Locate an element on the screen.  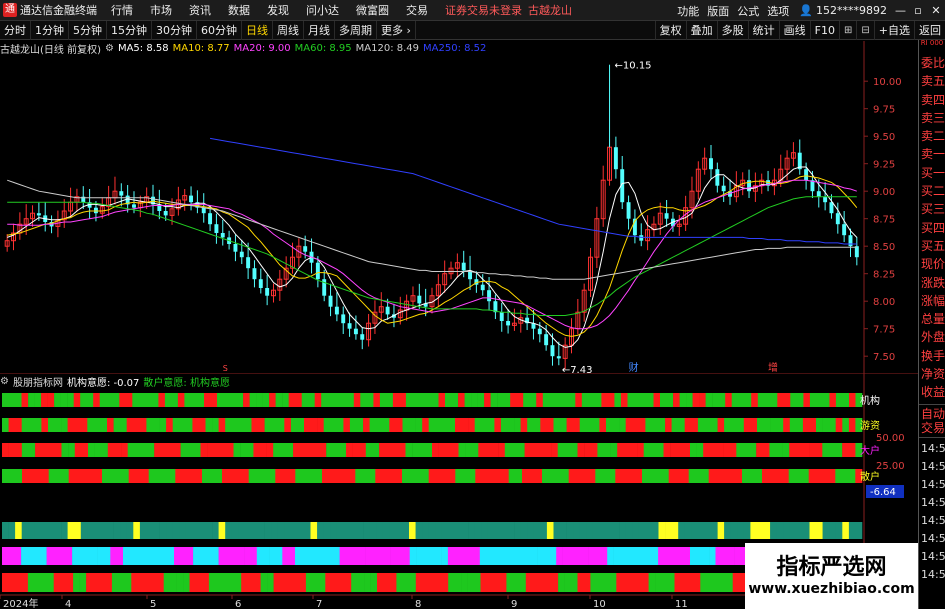
tab-30min: 30分钟 is located at coordinates (174, 30).